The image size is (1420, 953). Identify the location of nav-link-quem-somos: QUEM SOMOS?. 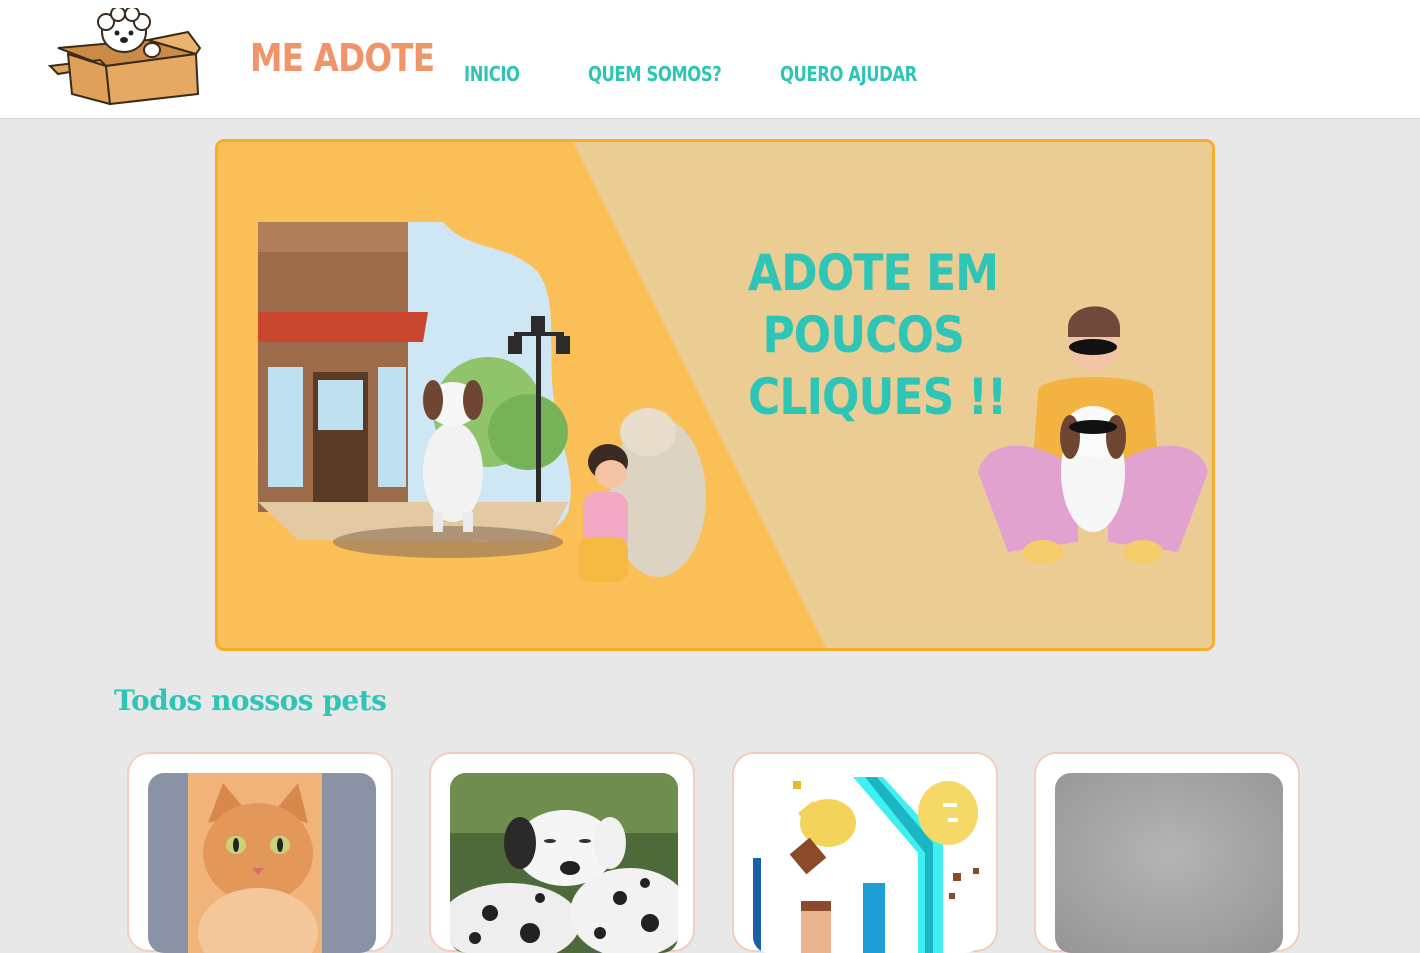
(655, 74).